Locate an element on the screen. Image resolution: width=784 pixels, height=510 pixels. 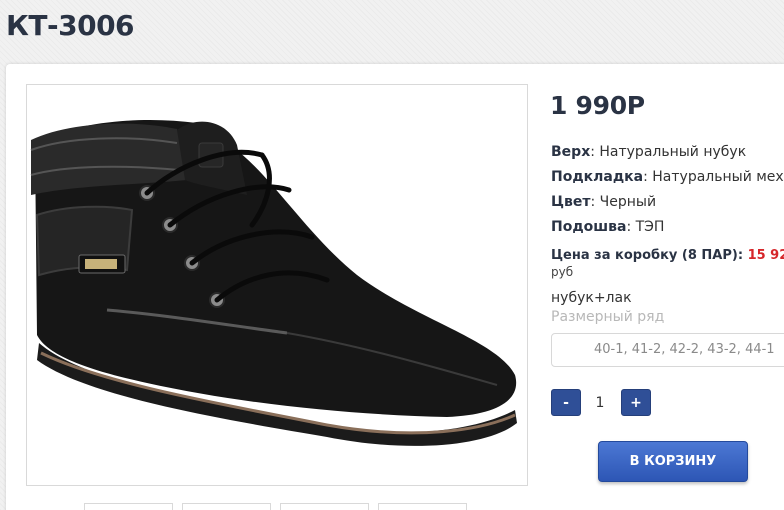
spec-label: Подкладка is located at coordinates (597, 177).